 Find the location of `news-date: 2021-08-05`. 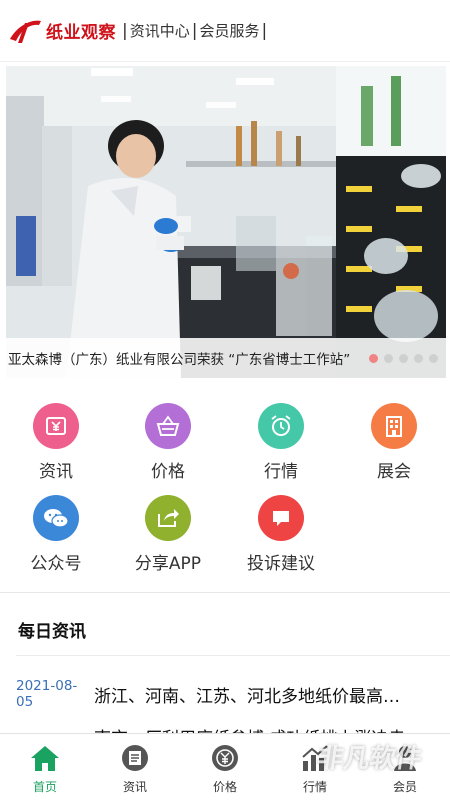

news-date: 2021-08-05 is located at coordinates (47, 694).